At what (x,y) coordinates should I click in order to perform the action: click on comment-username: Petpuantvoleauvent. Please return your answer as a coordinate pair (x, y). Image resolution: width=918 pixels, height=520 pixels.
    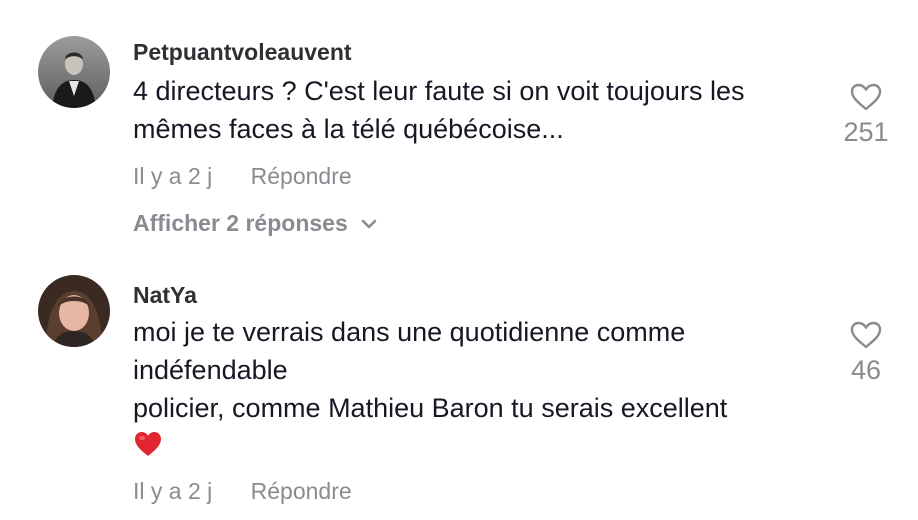
    Looking at the image, I should click on (242, 52).